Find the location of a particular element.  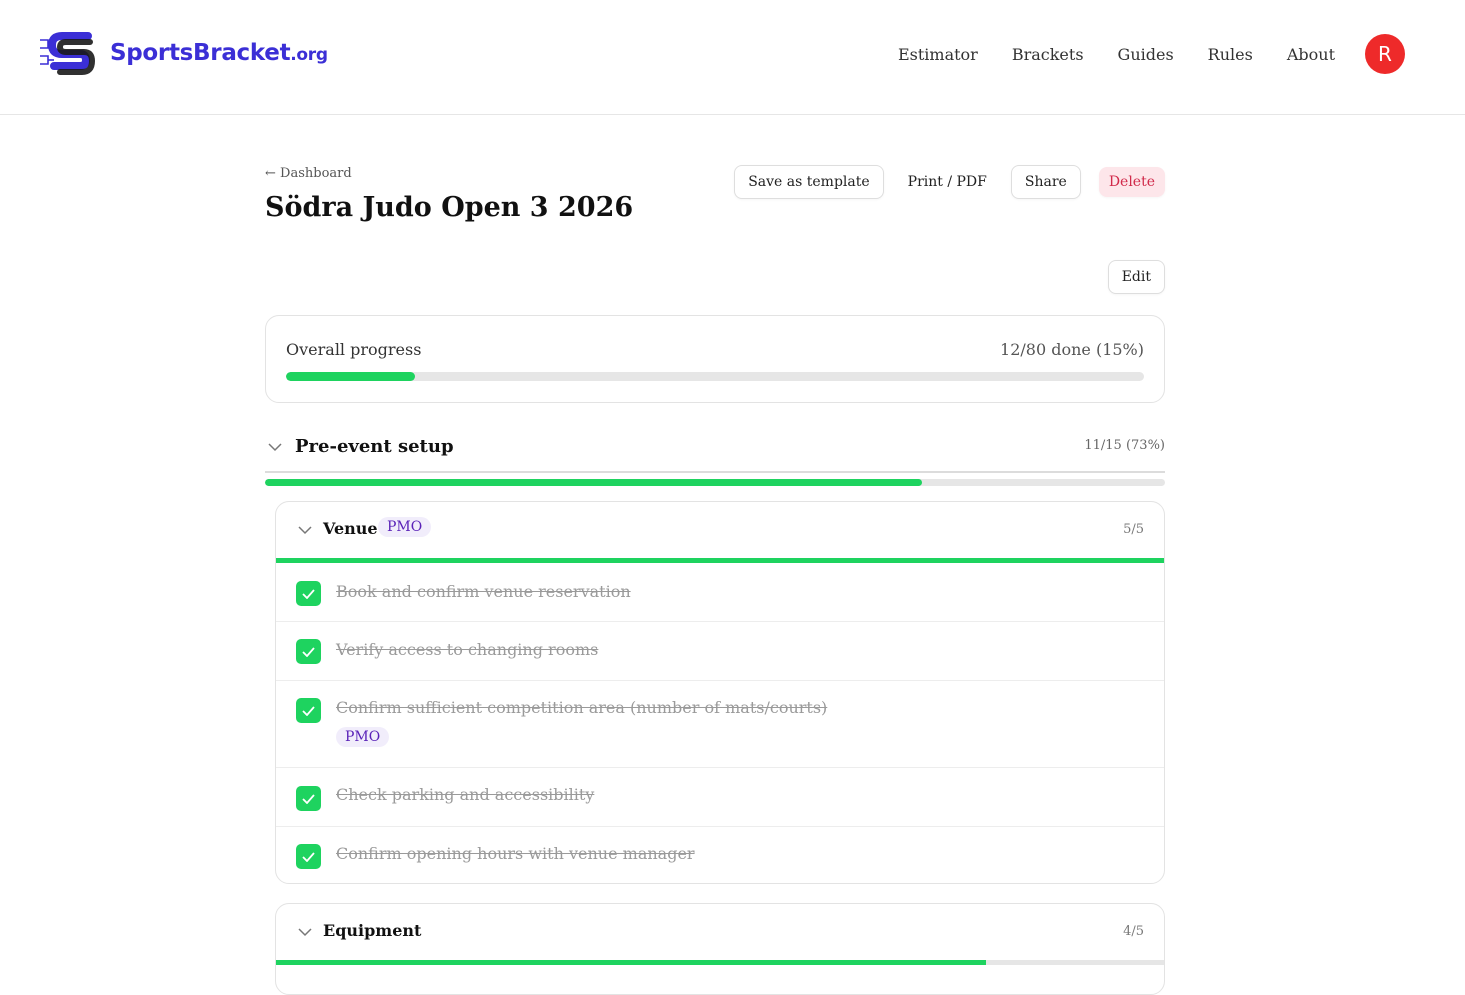

task-badge: PMO is located at coordinates (363, 737).